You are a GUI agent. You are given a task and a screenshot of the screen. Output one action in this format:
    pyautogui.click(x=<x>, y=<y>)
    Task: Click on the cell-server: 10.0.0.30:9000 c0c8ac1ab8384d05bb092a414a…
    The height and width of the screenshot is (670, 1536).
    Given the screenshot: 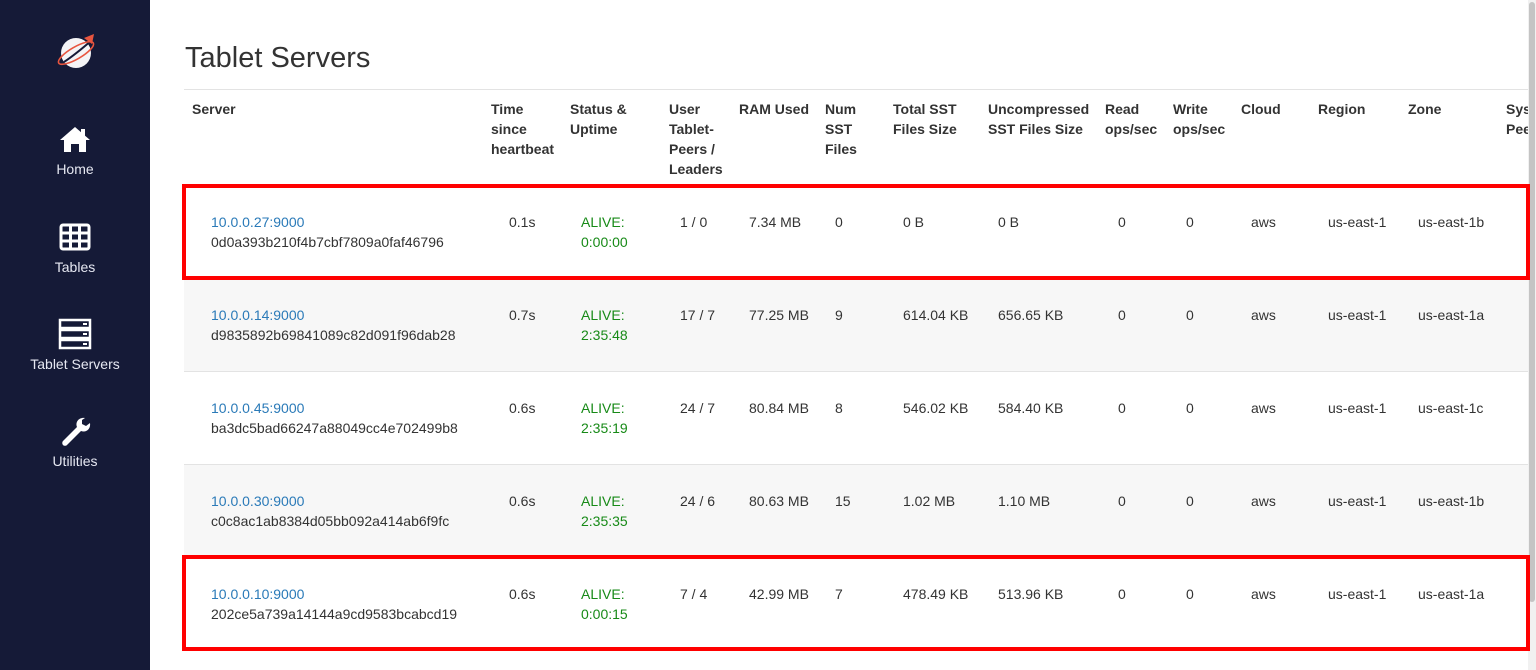 What is the action you would take?
    pyautogui.click(x=333, y=511)
    